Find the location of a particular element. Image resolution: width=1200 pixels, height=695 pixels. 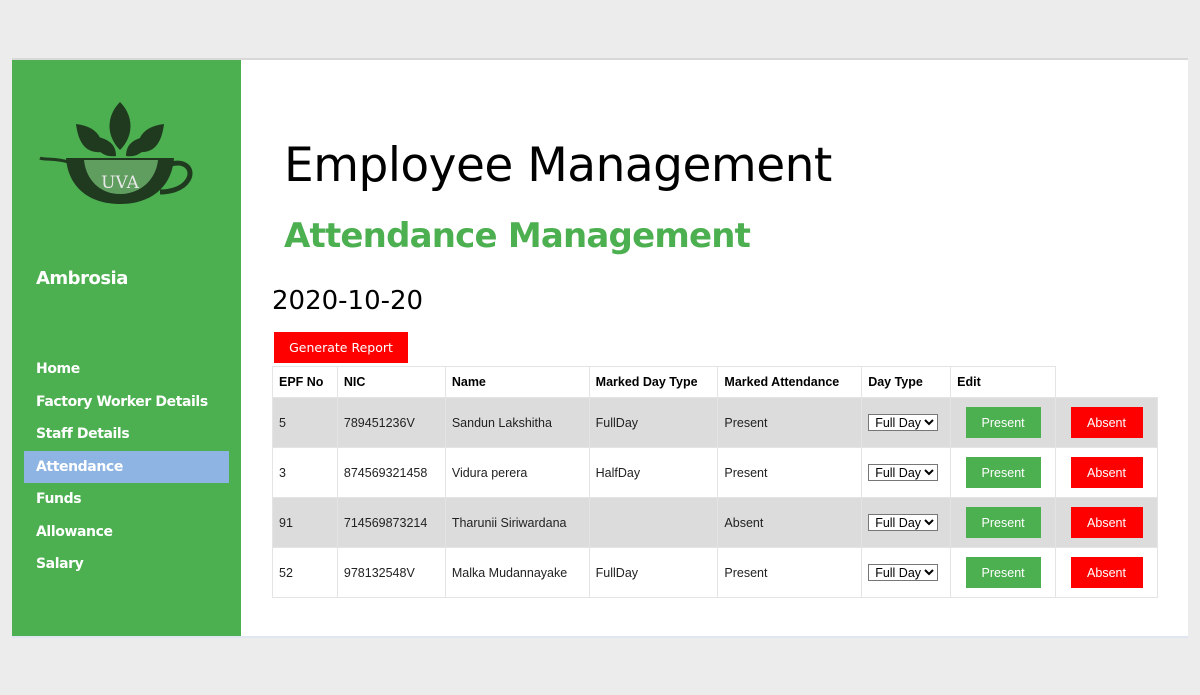

window-bottom-edge is located at coordinates (600, 637).